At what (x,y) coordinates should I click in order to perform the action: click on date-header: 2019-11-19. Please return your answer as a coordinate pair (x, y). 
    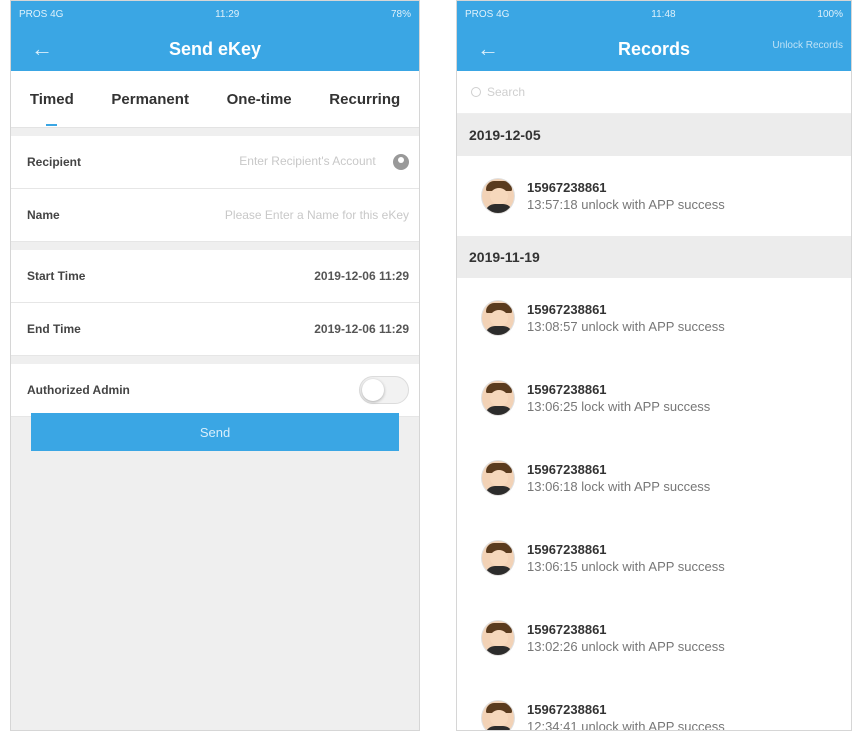
    Looking at the image, I should click on (654, 257).